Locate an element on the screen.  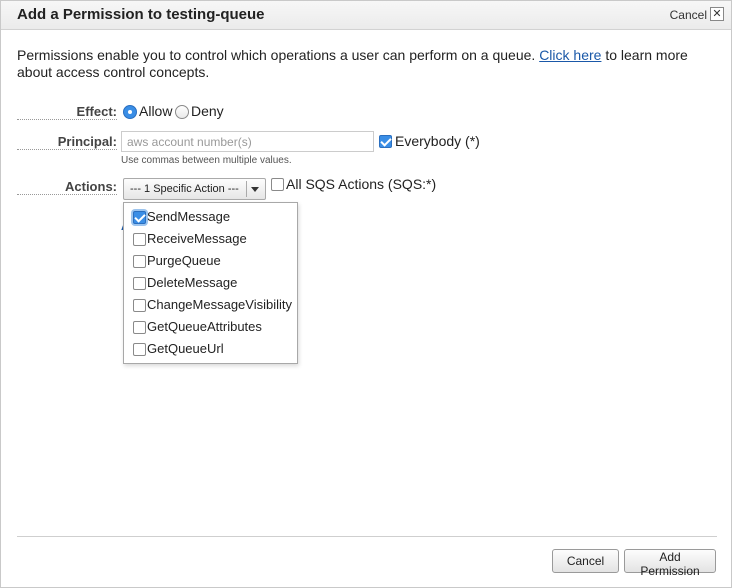
effect-label: Effect: is located at coordinates (67, 112).